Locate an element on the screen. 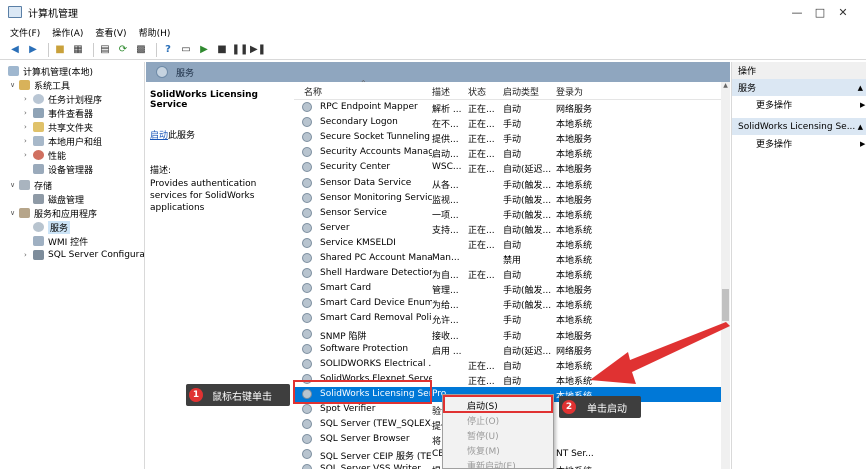 This screenshot has height=469, width=866. vertical-scrollbar: ▲ is located at coordinates (725, 275).